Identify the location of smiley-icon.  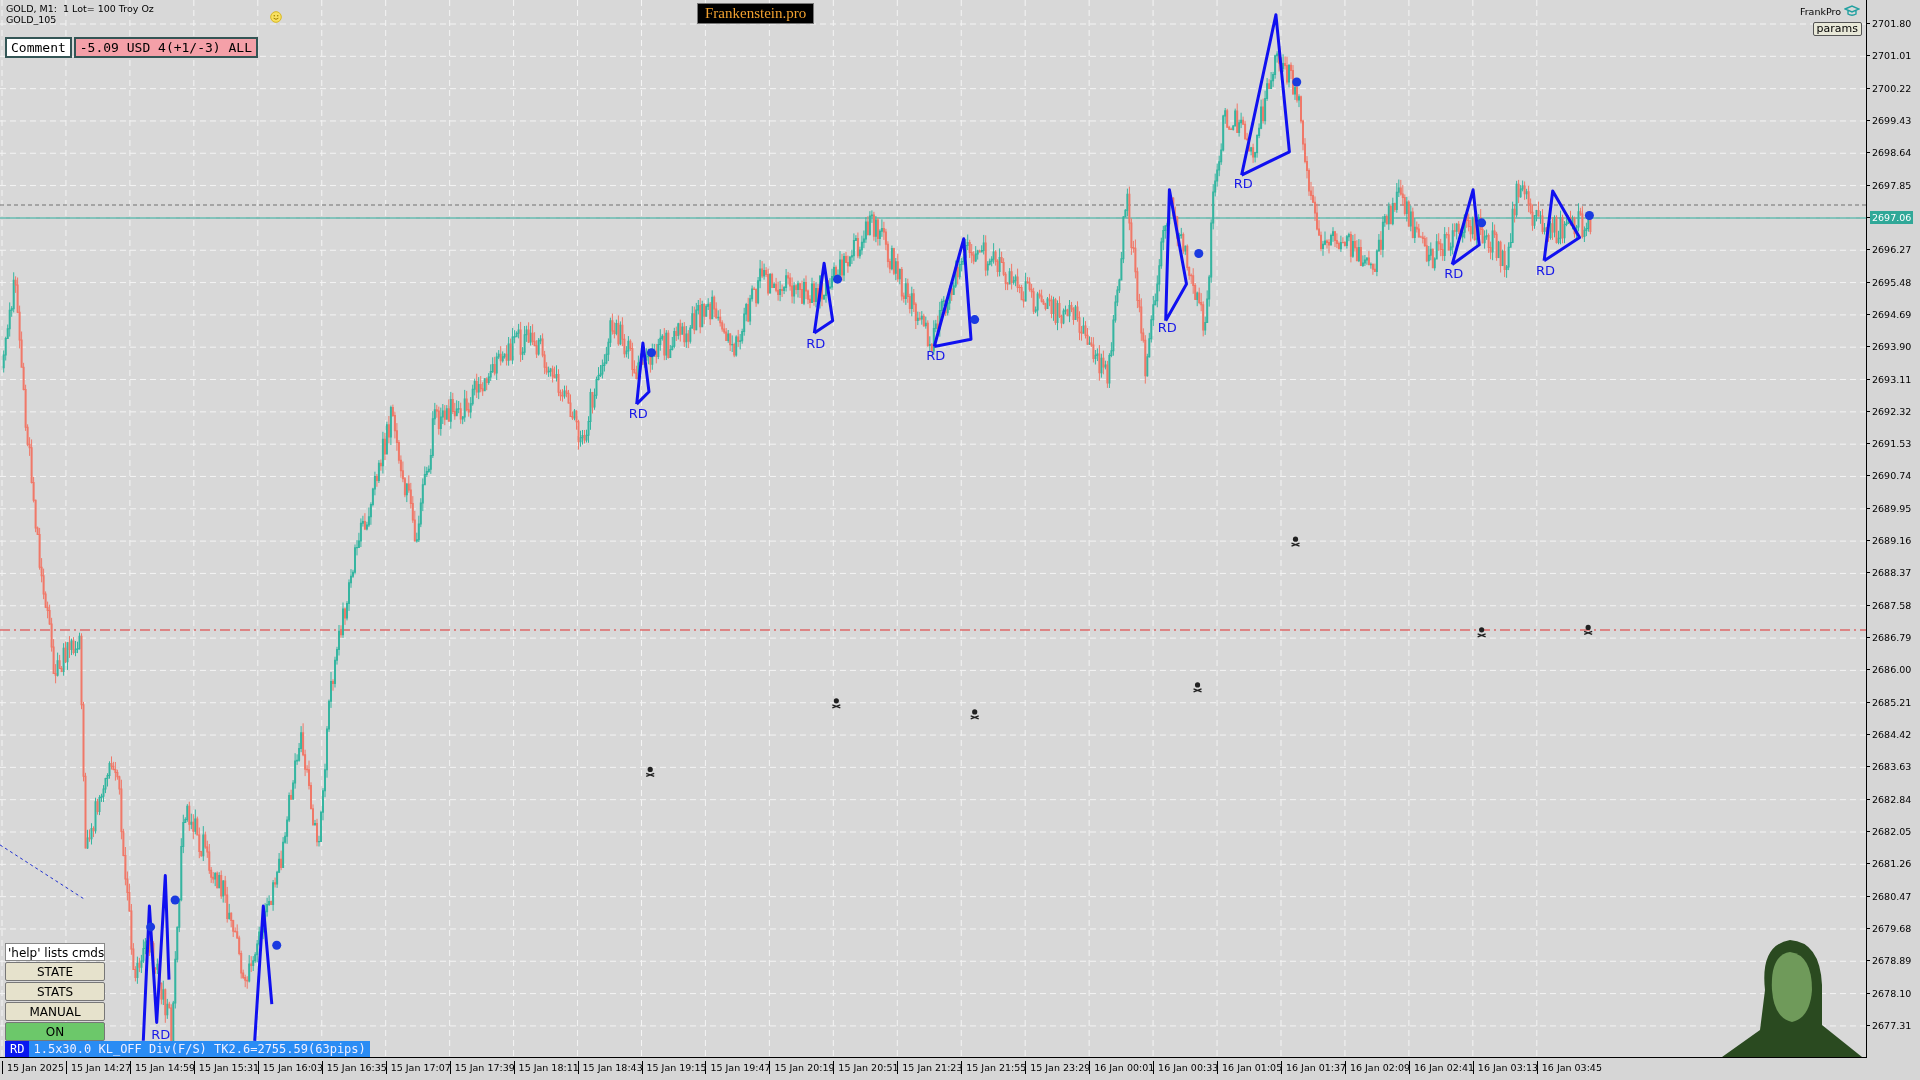
(276, 17).